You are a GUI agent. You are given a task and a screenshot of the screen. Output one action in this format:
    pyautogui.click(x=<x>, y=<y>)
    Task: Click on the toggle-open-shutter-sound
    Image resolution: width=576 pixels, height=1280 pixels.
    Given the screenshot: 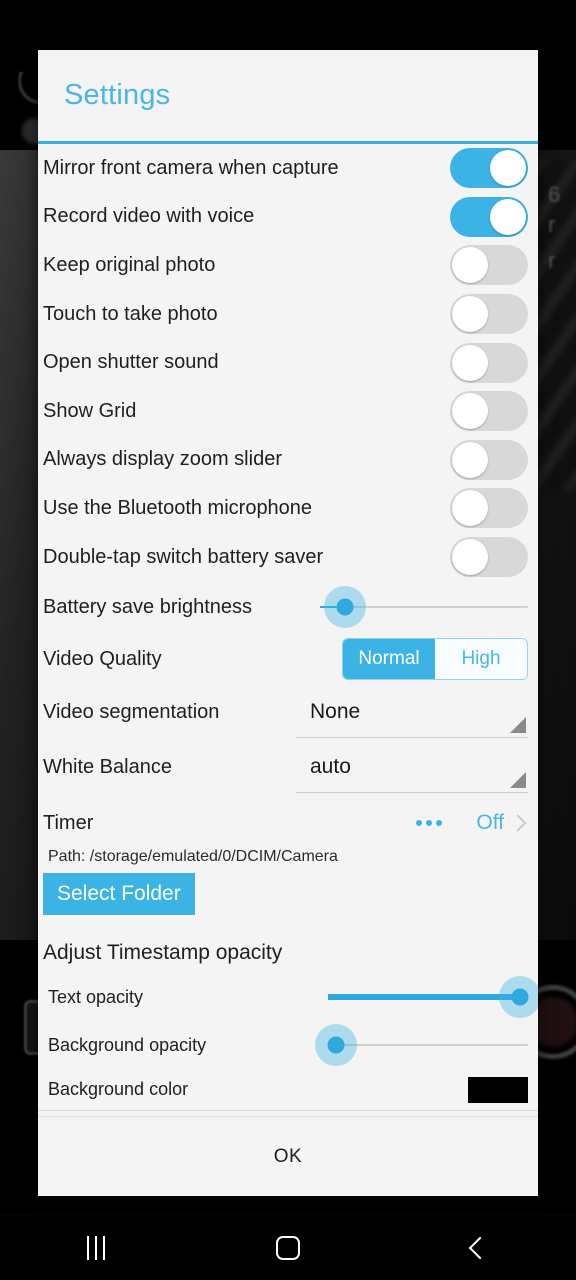 What is the action you would take?
    pyautogui.click(x=489, y=362)
    